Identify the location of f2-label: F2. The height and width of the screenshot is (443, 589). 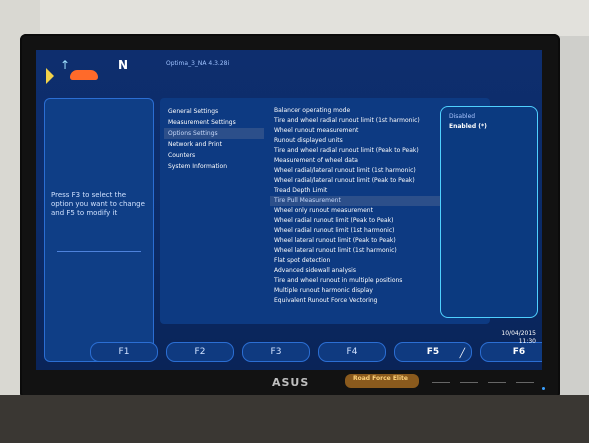
(200, 352).